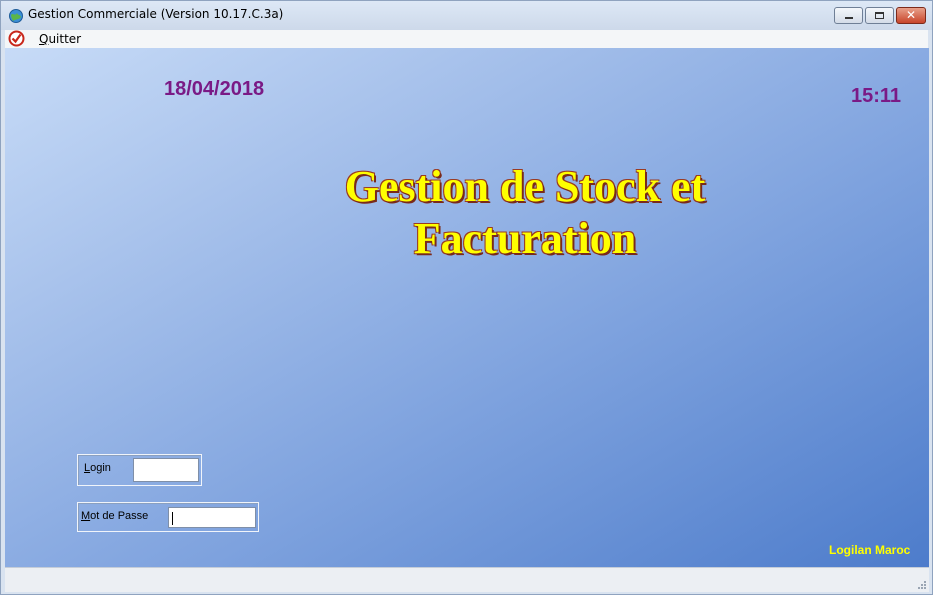 The width and height of the screenshot is (933, 595). I want to click on minimize-icon, so click(849, 18).